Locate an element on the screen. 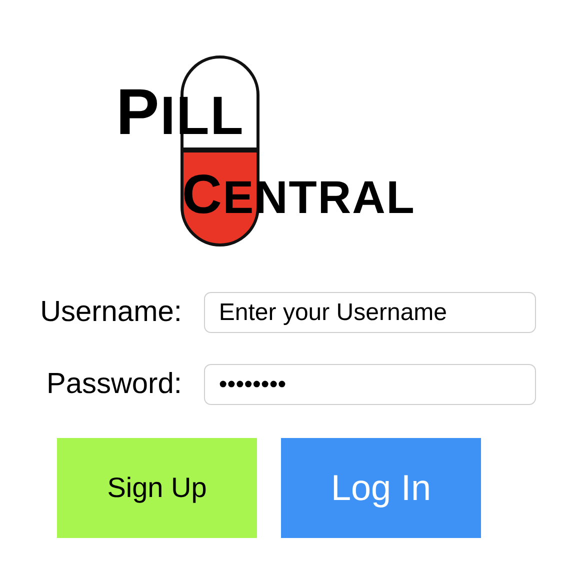  sign-up-button: Sign Up is located at coordinates (157, 488).